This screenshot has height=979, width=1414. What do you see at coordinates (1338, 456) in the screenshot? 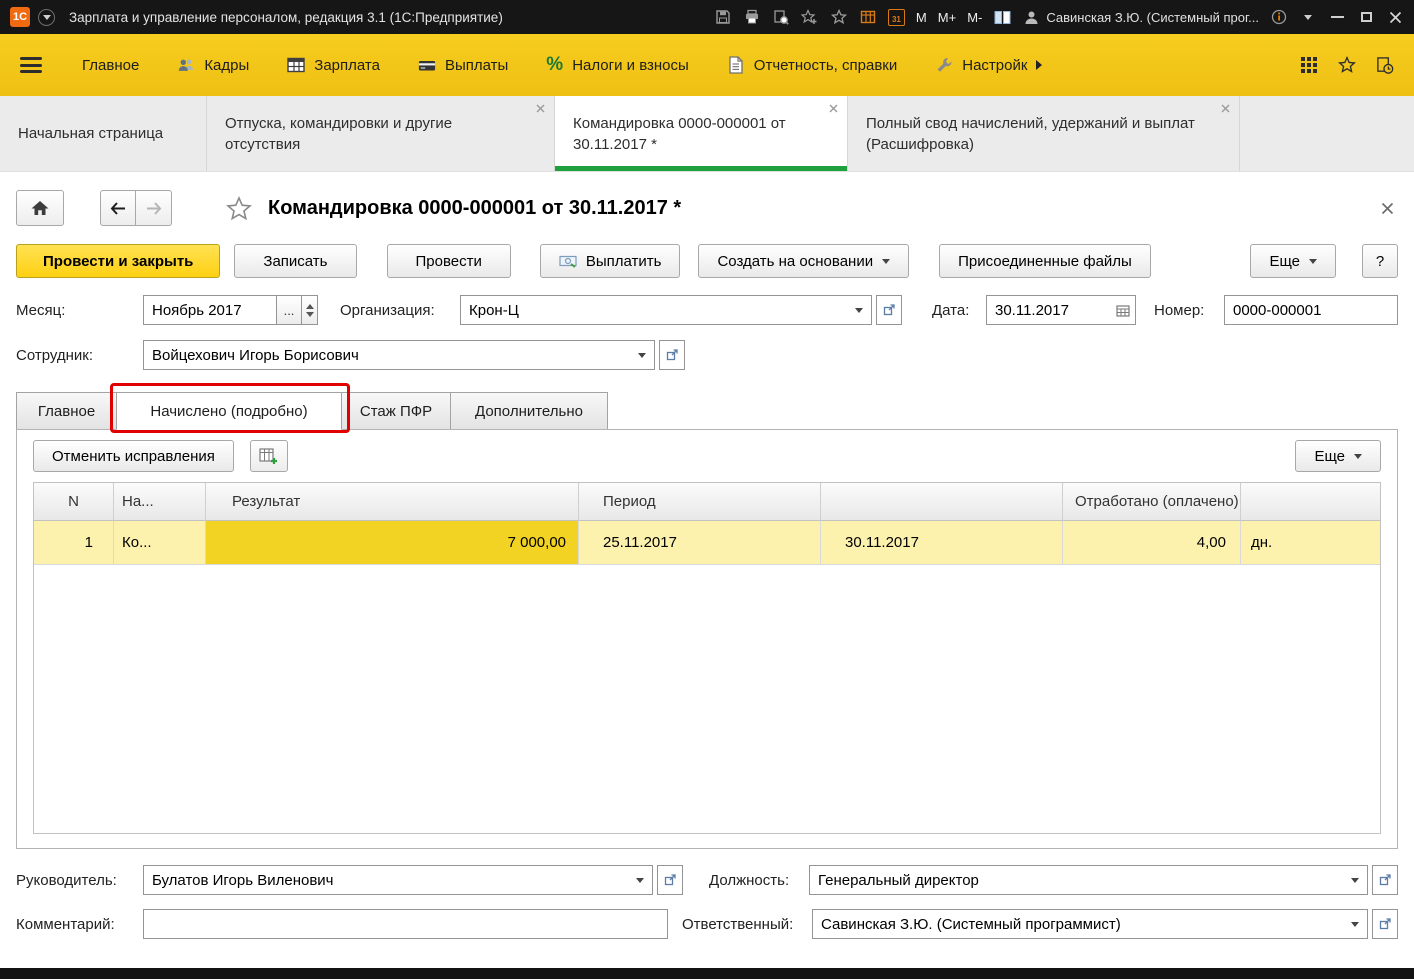
I see `grid-more-button: Еще` at bounding box center [1338, 456].